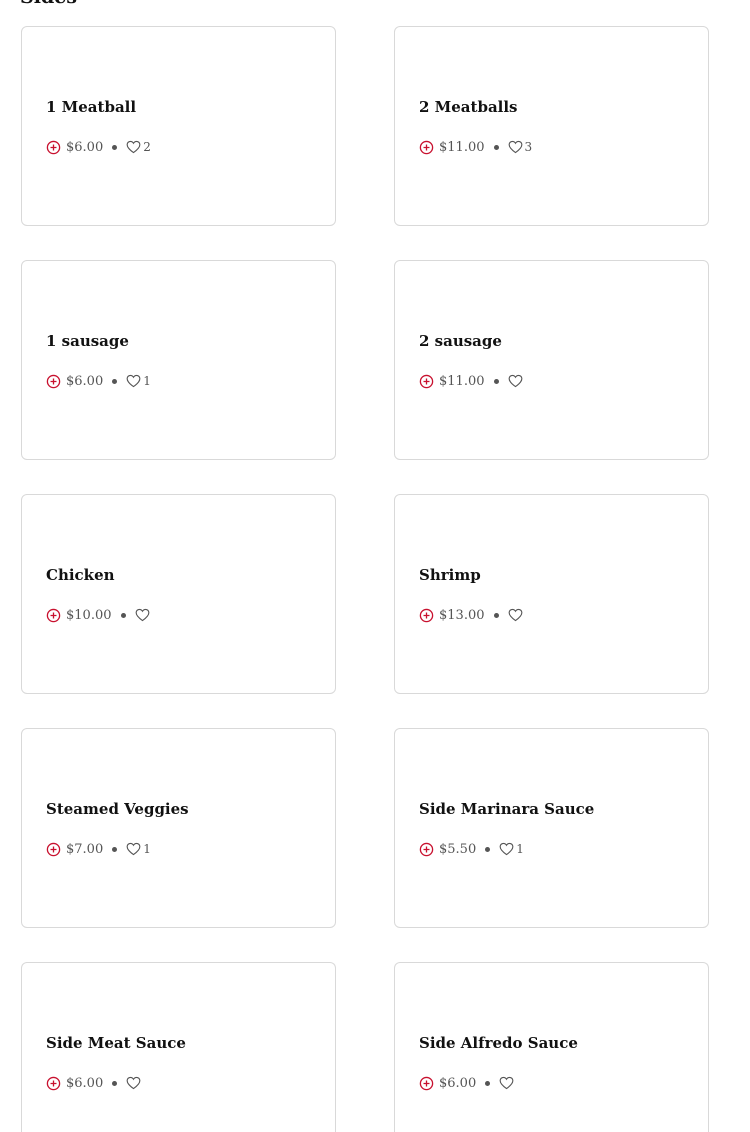  What do you see at coordinates (178, 594) in the screenshot?
I see `menu-item-card: Chicken $10.00` at bounding box center [178, 594].